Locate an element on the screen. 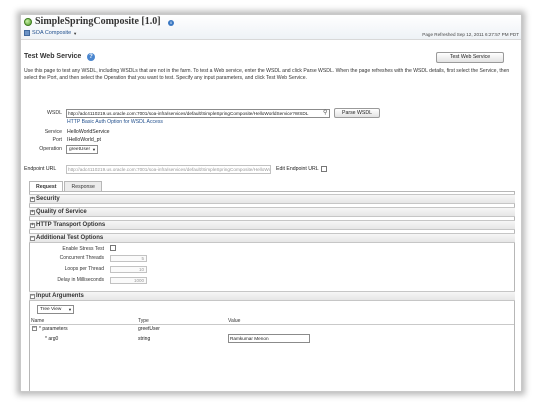  arg-value-input: Ramkumar Menon is located at coordinates (269, 338).